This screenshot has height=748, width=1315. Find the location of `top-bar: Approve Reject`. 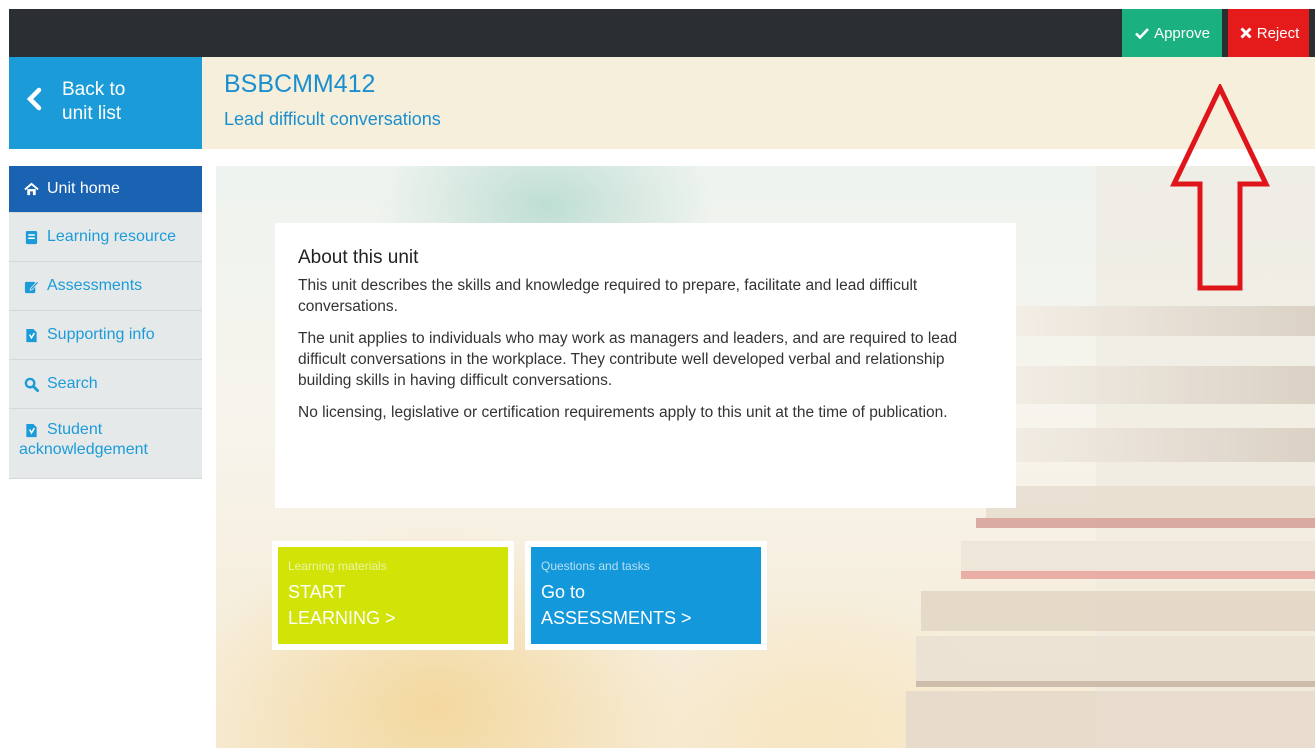

top-bar: Approve Reject is located at coordinates (657, 28).